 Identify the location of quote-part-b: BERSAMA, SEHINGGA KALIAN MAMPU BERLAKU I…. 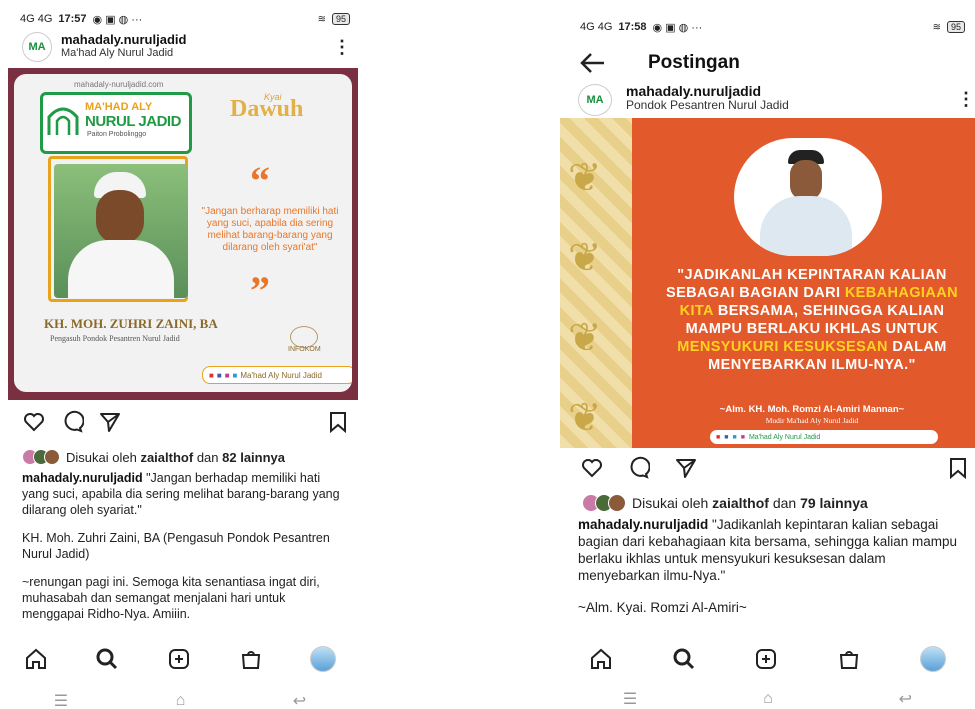
(815, 320).